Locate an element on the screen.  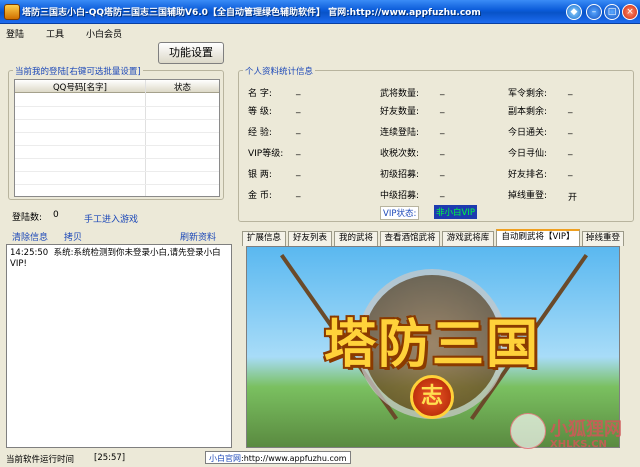
runtime-label: 当前软件运行时间 is located at coordinates (40, 460).